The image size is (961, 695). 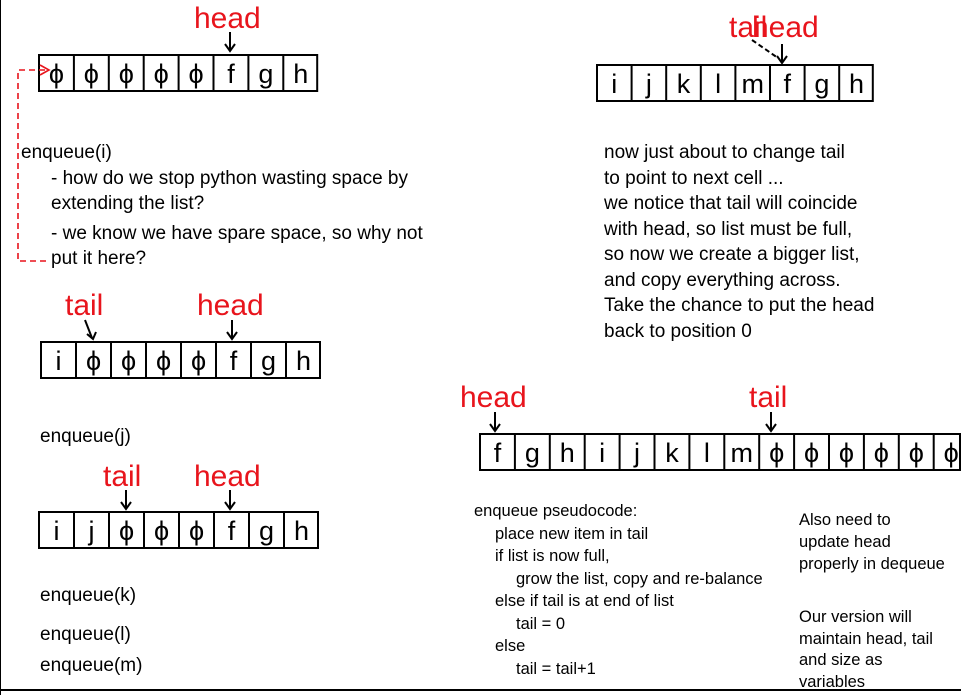 I want to click on code-line: grow the list, copy and re-balance, so click(x=639, y=578).